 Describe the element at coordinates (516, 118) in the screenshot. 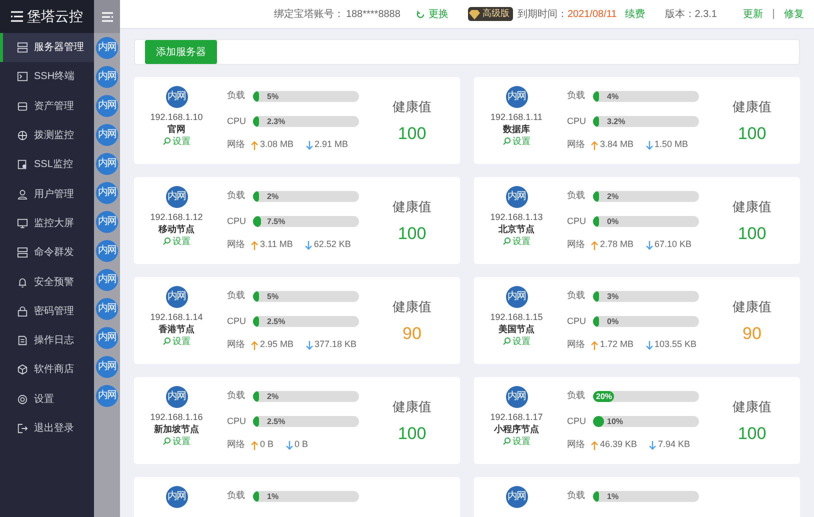

I see `ip-address: 192.168.1.11` at that location.